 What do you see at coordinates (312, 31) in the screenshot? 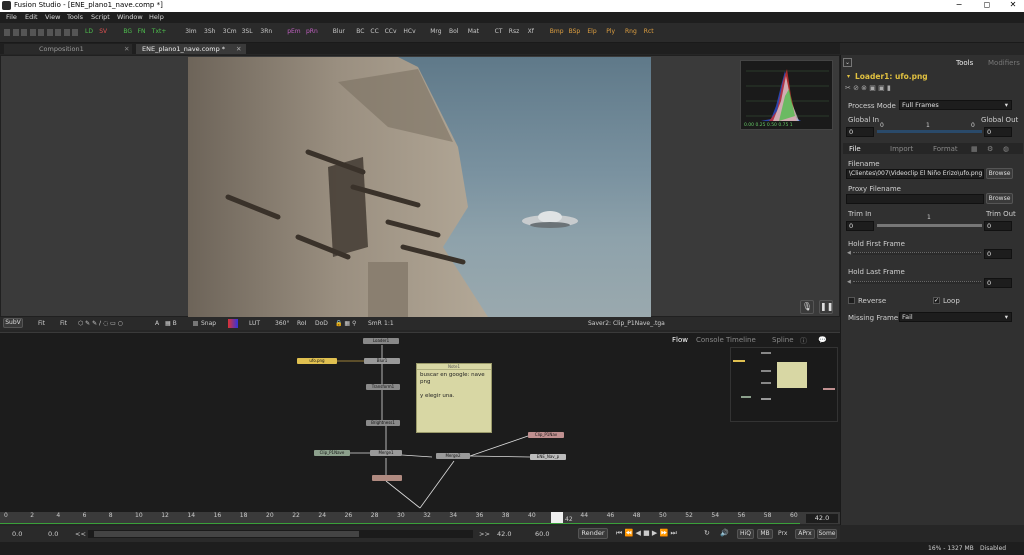
I see `toolbar-button-prn: pRn` at bounding box center [312, 31].